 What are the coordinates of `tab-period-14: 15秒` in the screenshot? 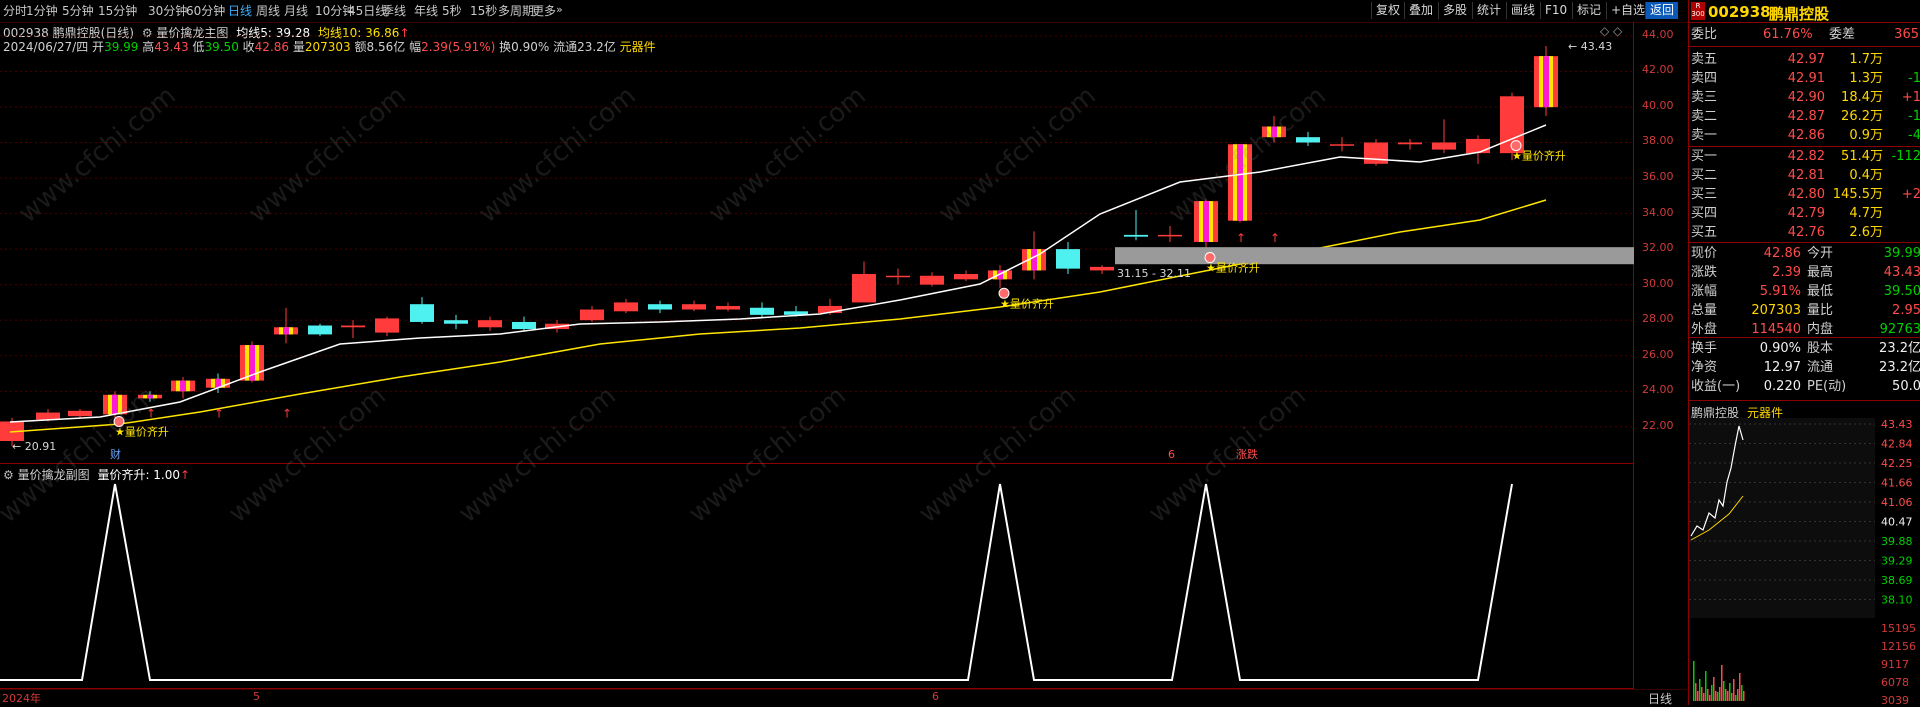 It's located at (483, 11).